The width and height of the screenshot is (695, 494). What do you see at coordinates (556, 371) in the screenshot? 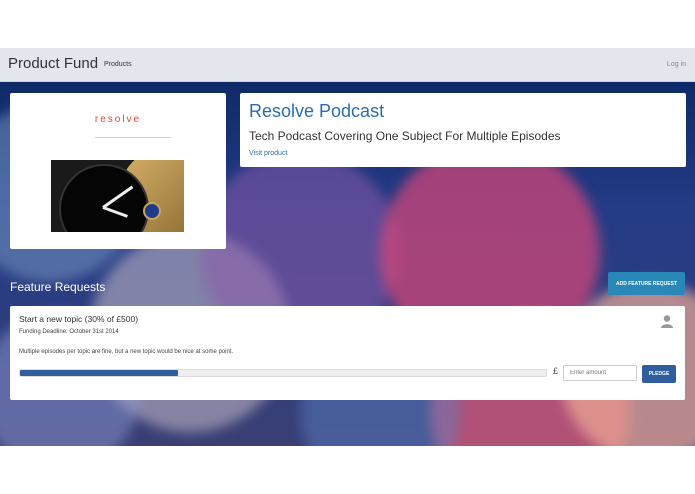
I see `currency-symbol: £` at bounding box center [556, 371].